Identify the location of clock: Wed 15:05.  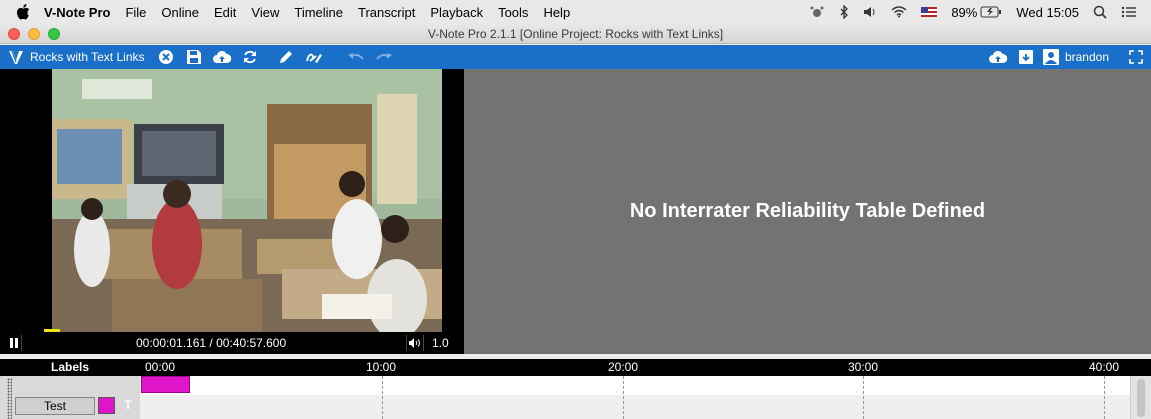
(1047, 12).